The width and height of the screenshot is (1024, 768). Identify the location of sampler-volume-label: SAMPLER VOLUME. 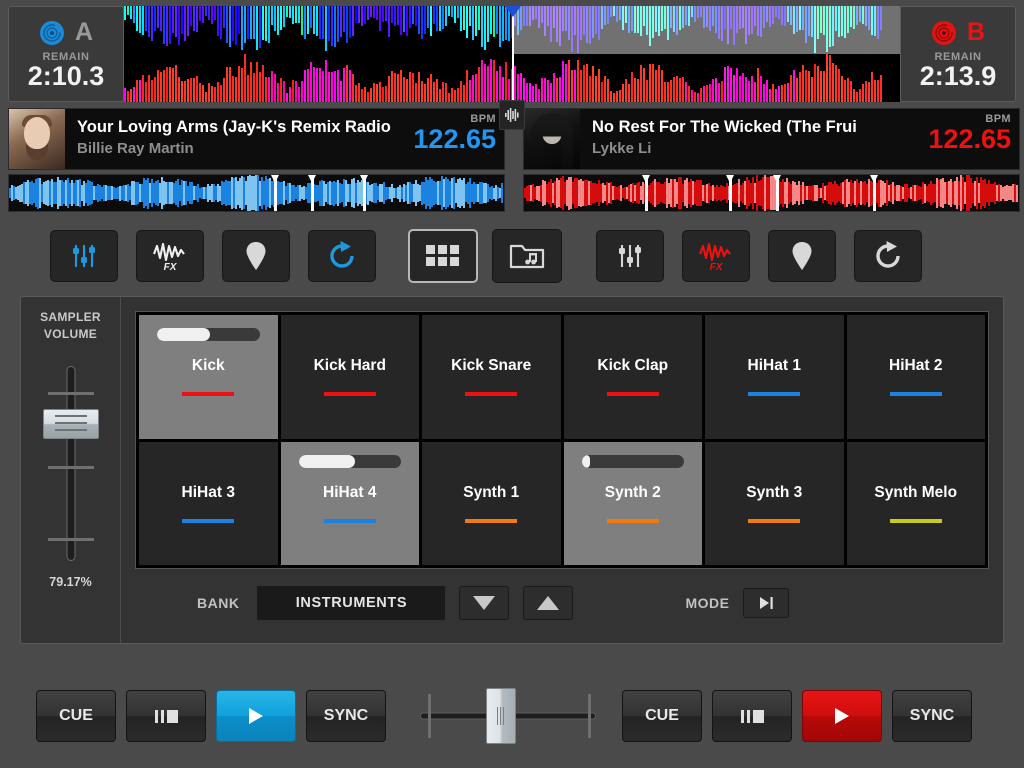
(70, 326).